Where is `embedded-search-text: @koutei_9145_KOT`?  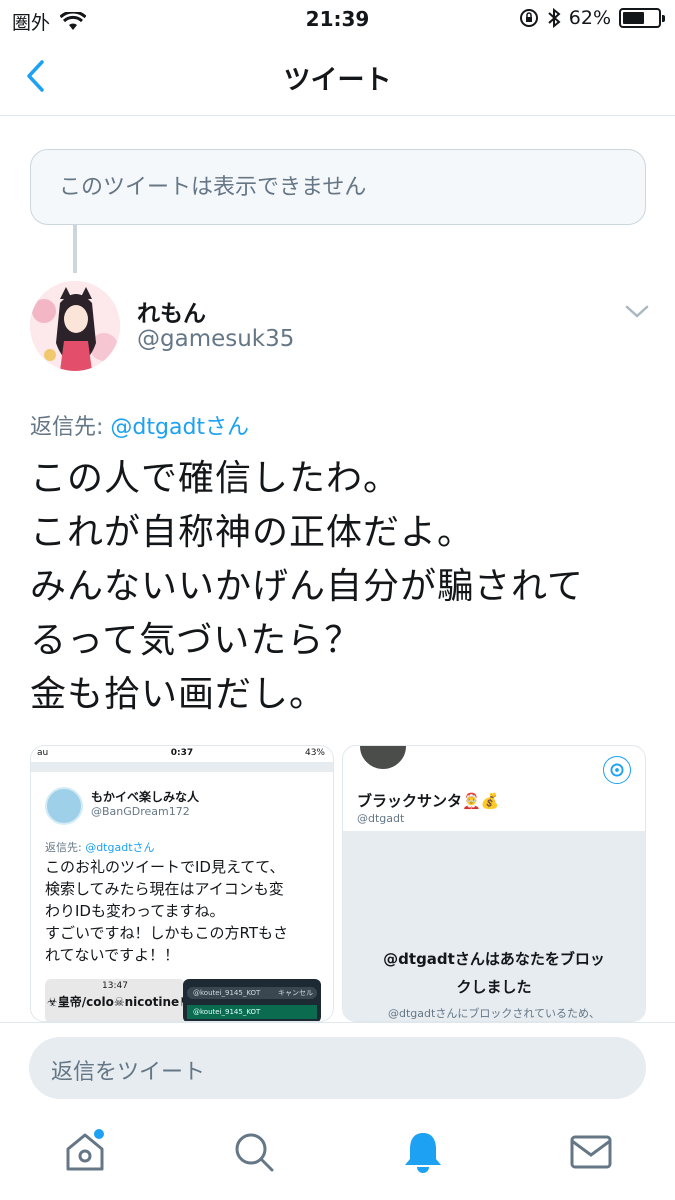
embedded-search-text: @koutei_9145_KOT is located at coordinates (227, 993).